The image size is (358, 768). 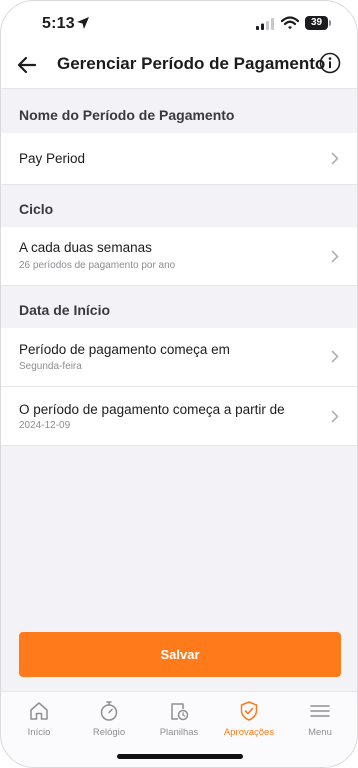 What do you see at coordinates (85, 247) in the screenshot?
I see `row-label: A cada duas semanas` at bounding box center [85, 247].